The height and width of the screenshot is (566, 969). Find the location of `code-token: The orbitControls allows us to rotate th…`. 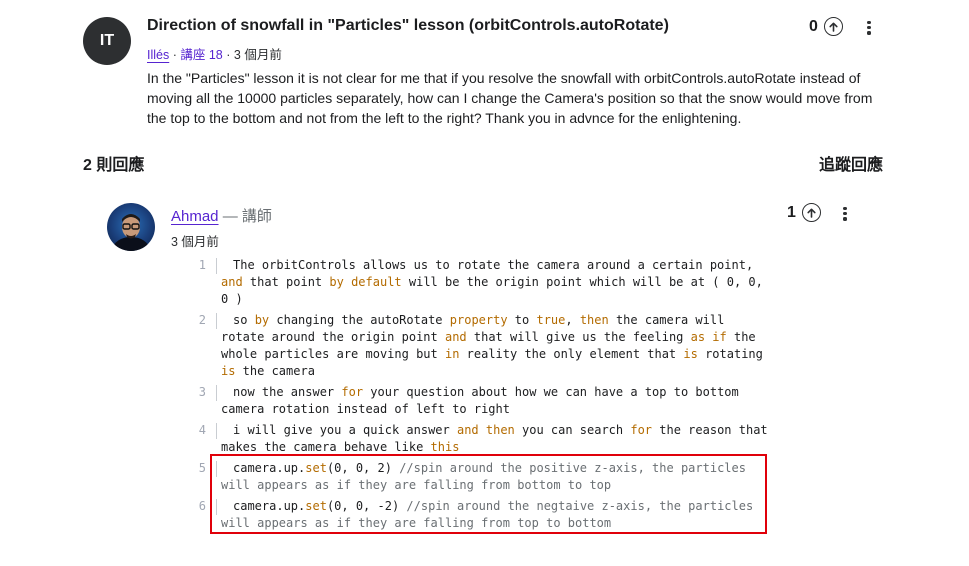

code-token: The orbitControls allows us to rotate th… is located at coordinates (497, 265).